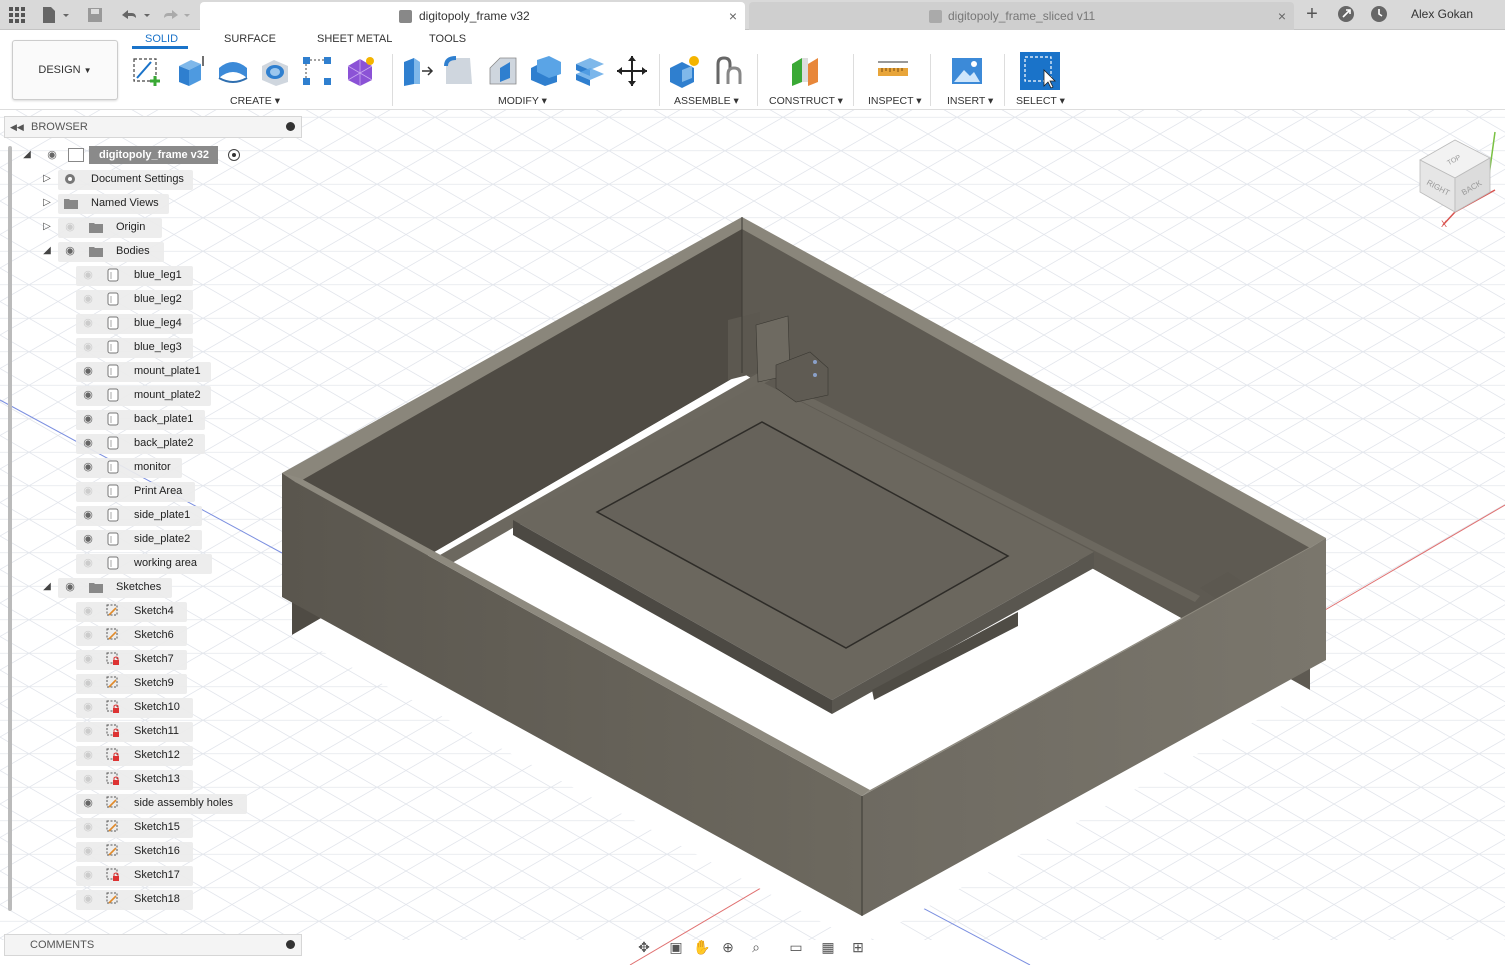 The width and height of the screenshot is (1505, 965). What do you see at coordinates (589, 71) in the screenshot?
I see `combine-icon` at bounding box center [589, 71].